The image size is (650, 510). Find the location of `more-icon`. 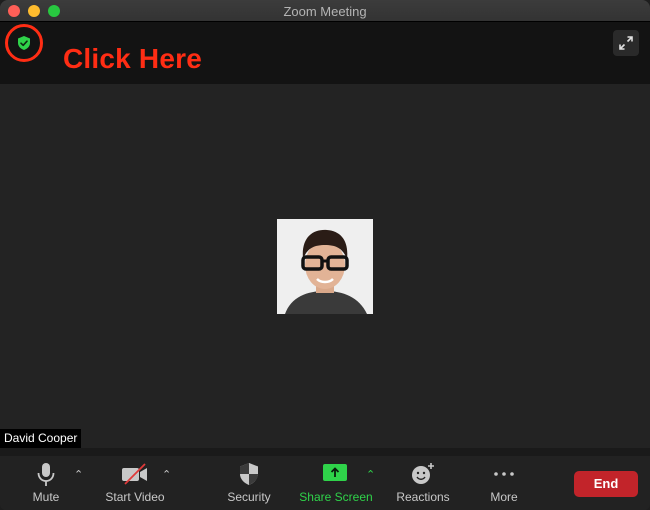

more-icon is located at coordinates (504, 476).